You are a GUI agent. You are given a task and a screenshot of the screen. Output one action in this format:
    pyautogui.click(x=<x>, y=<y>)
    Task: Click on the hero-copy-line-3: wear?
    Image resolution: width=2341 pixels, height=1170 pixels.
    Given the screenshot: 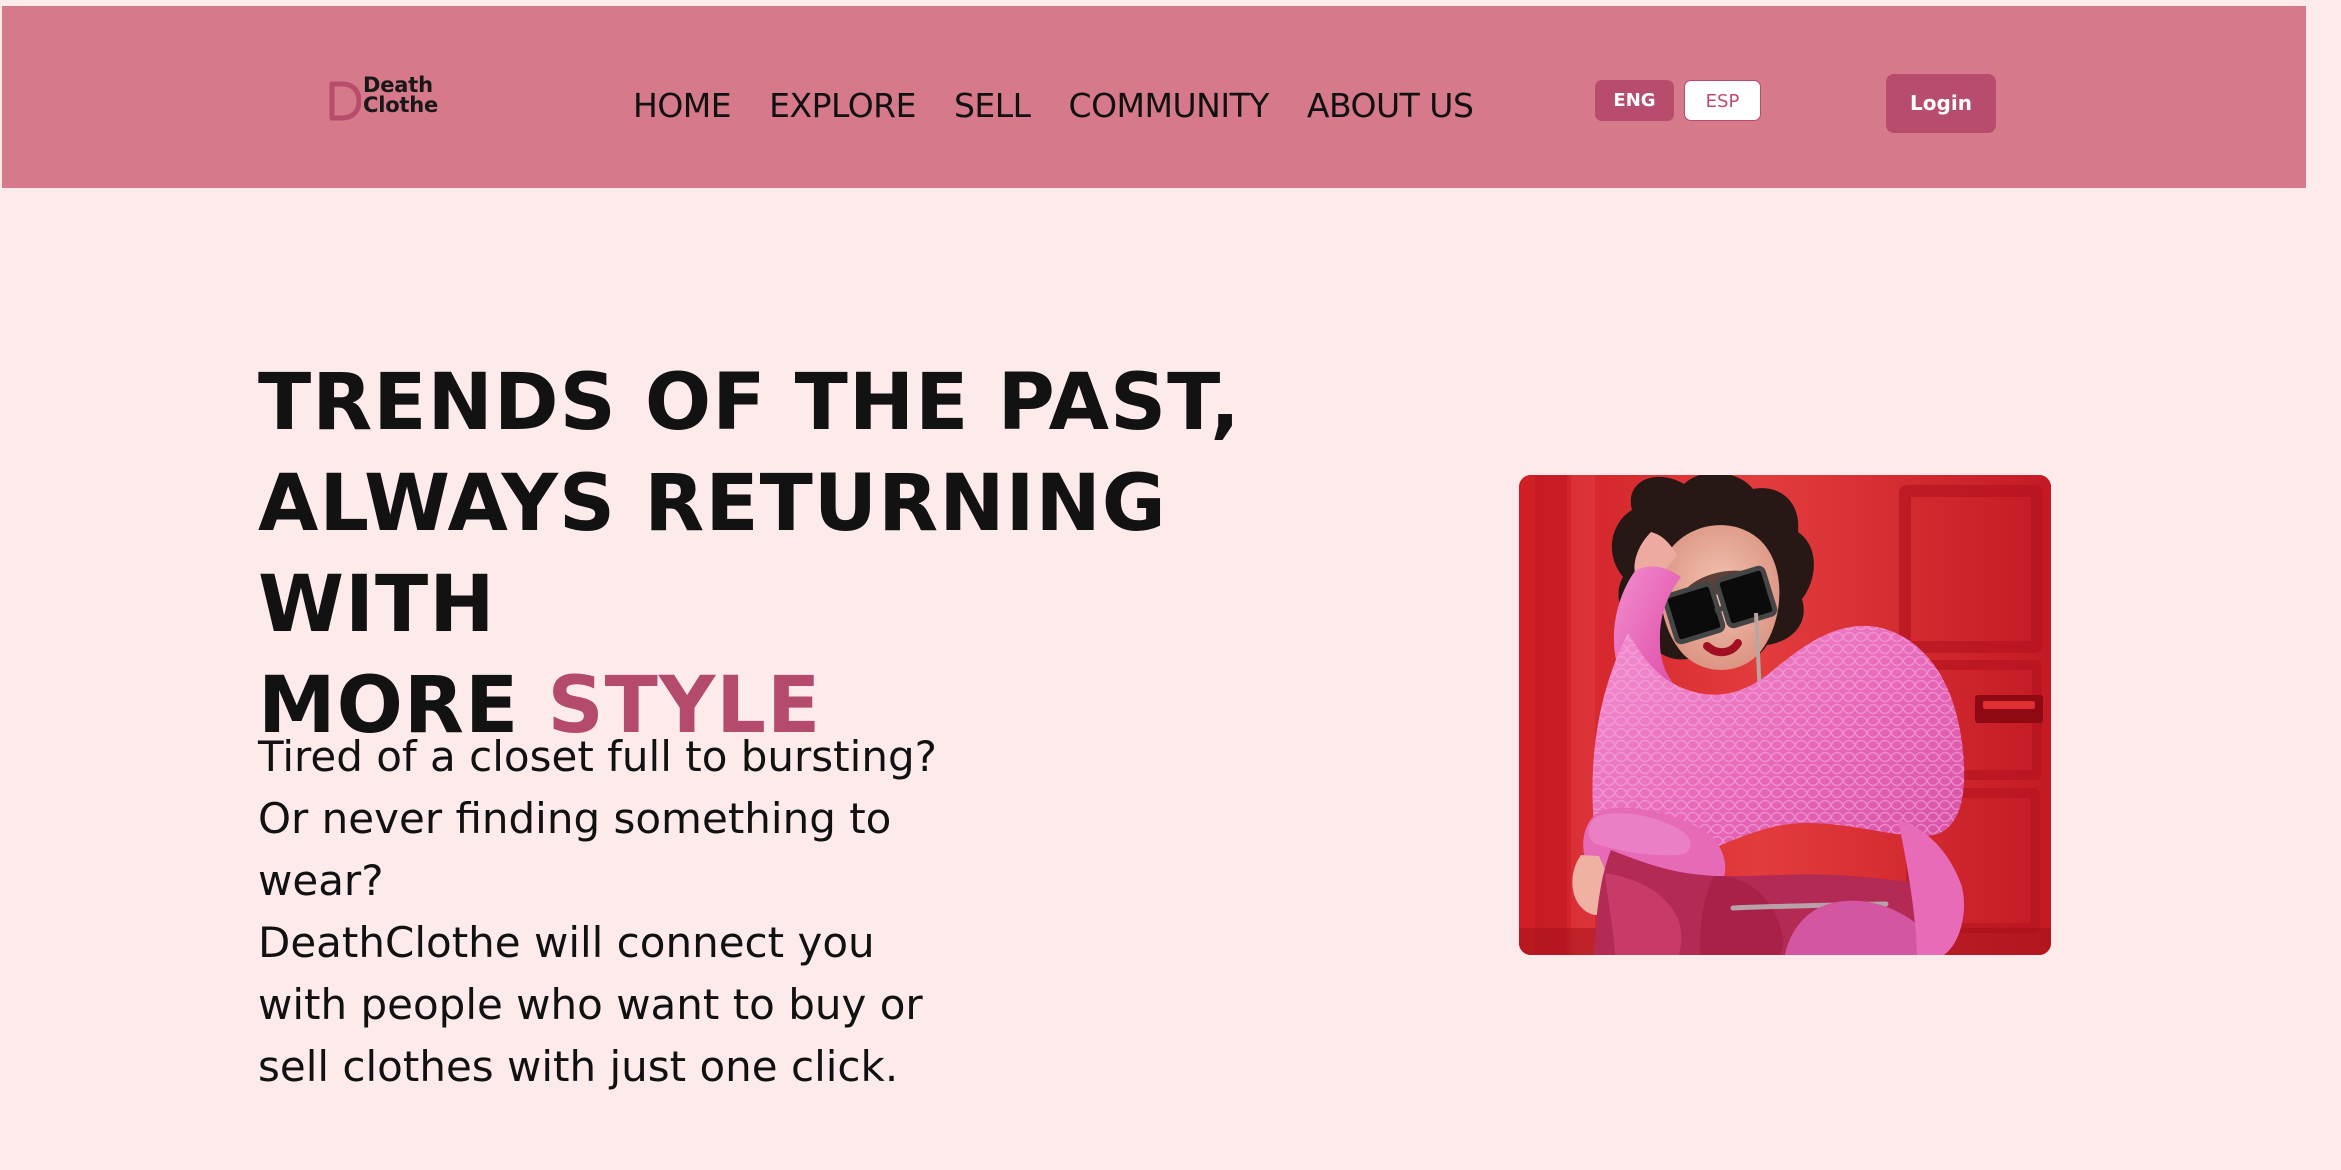 What is the action you would take?
    pyautogui.click(x=321, y=880)
    